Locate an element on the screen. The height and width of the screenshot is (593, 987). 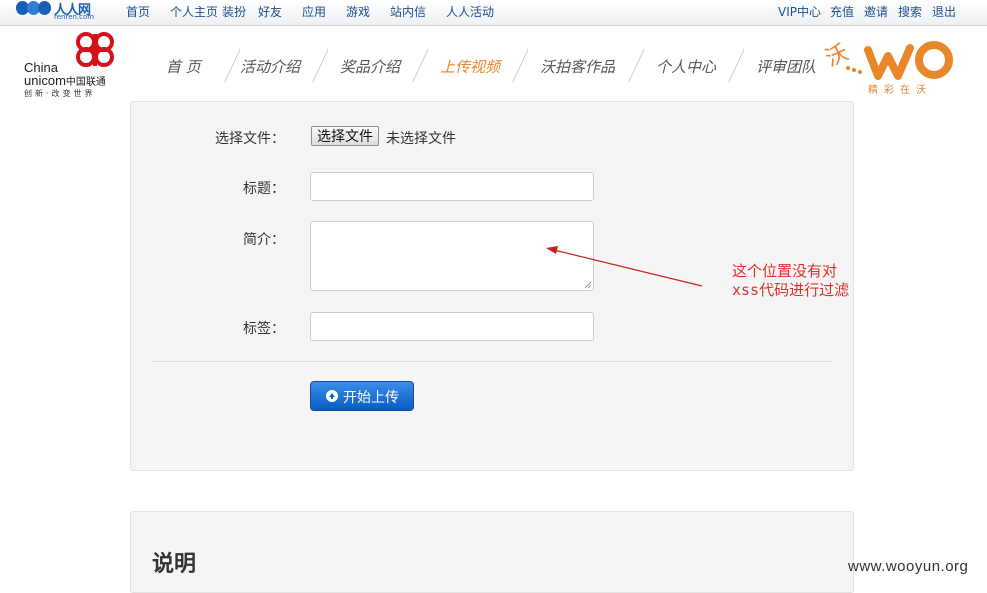
unicom-slogan: 创新·改变世界 is located at coordinates (60, 93).